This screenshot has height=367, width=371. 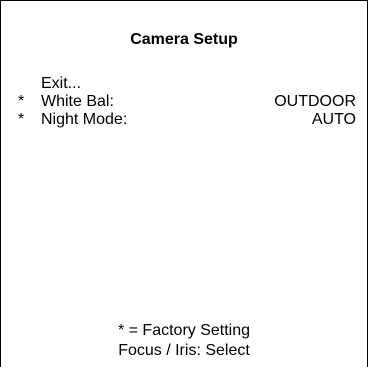 What do you see at coordinates (184, 120) in the screenshot?
I see `menu-item-night-mode: * Night Mode: AUTO` at bounding box center [184, 120].